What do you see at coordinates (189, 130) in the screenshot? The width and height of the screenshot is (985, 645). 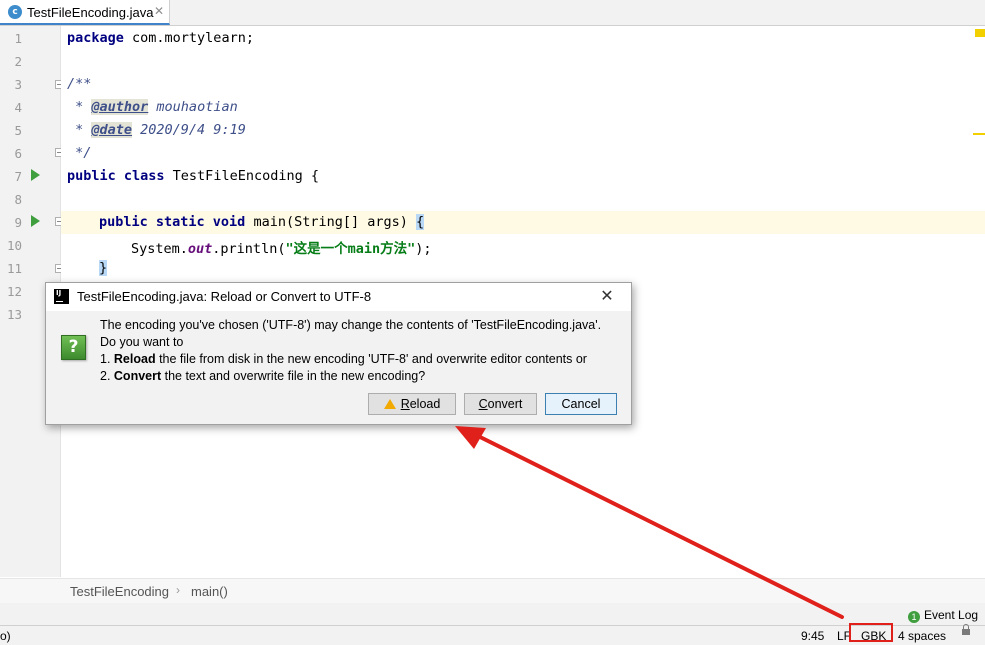 I see `doc-comment: 2020/9/4 9:19` at bounding box center [189, 130].